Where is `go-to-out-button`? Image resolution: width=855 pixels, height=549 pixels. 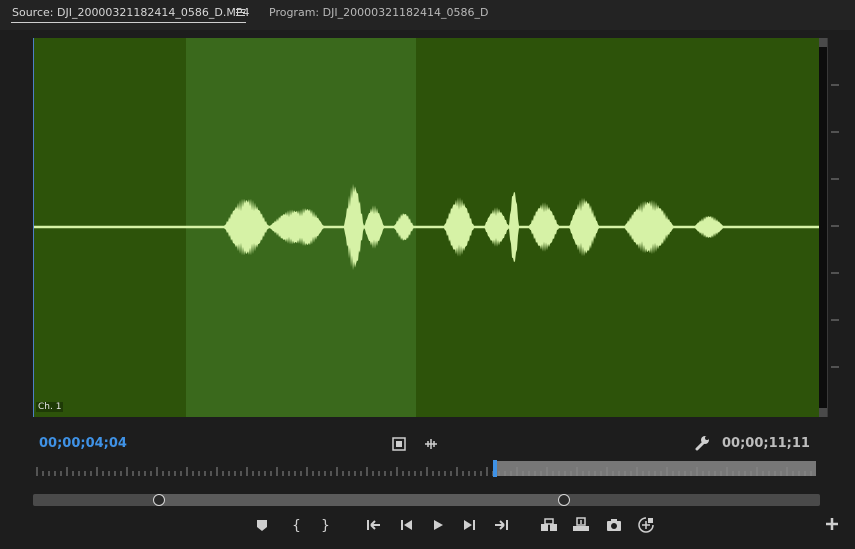
go-to-out-button is located at coordinates (501, 525).